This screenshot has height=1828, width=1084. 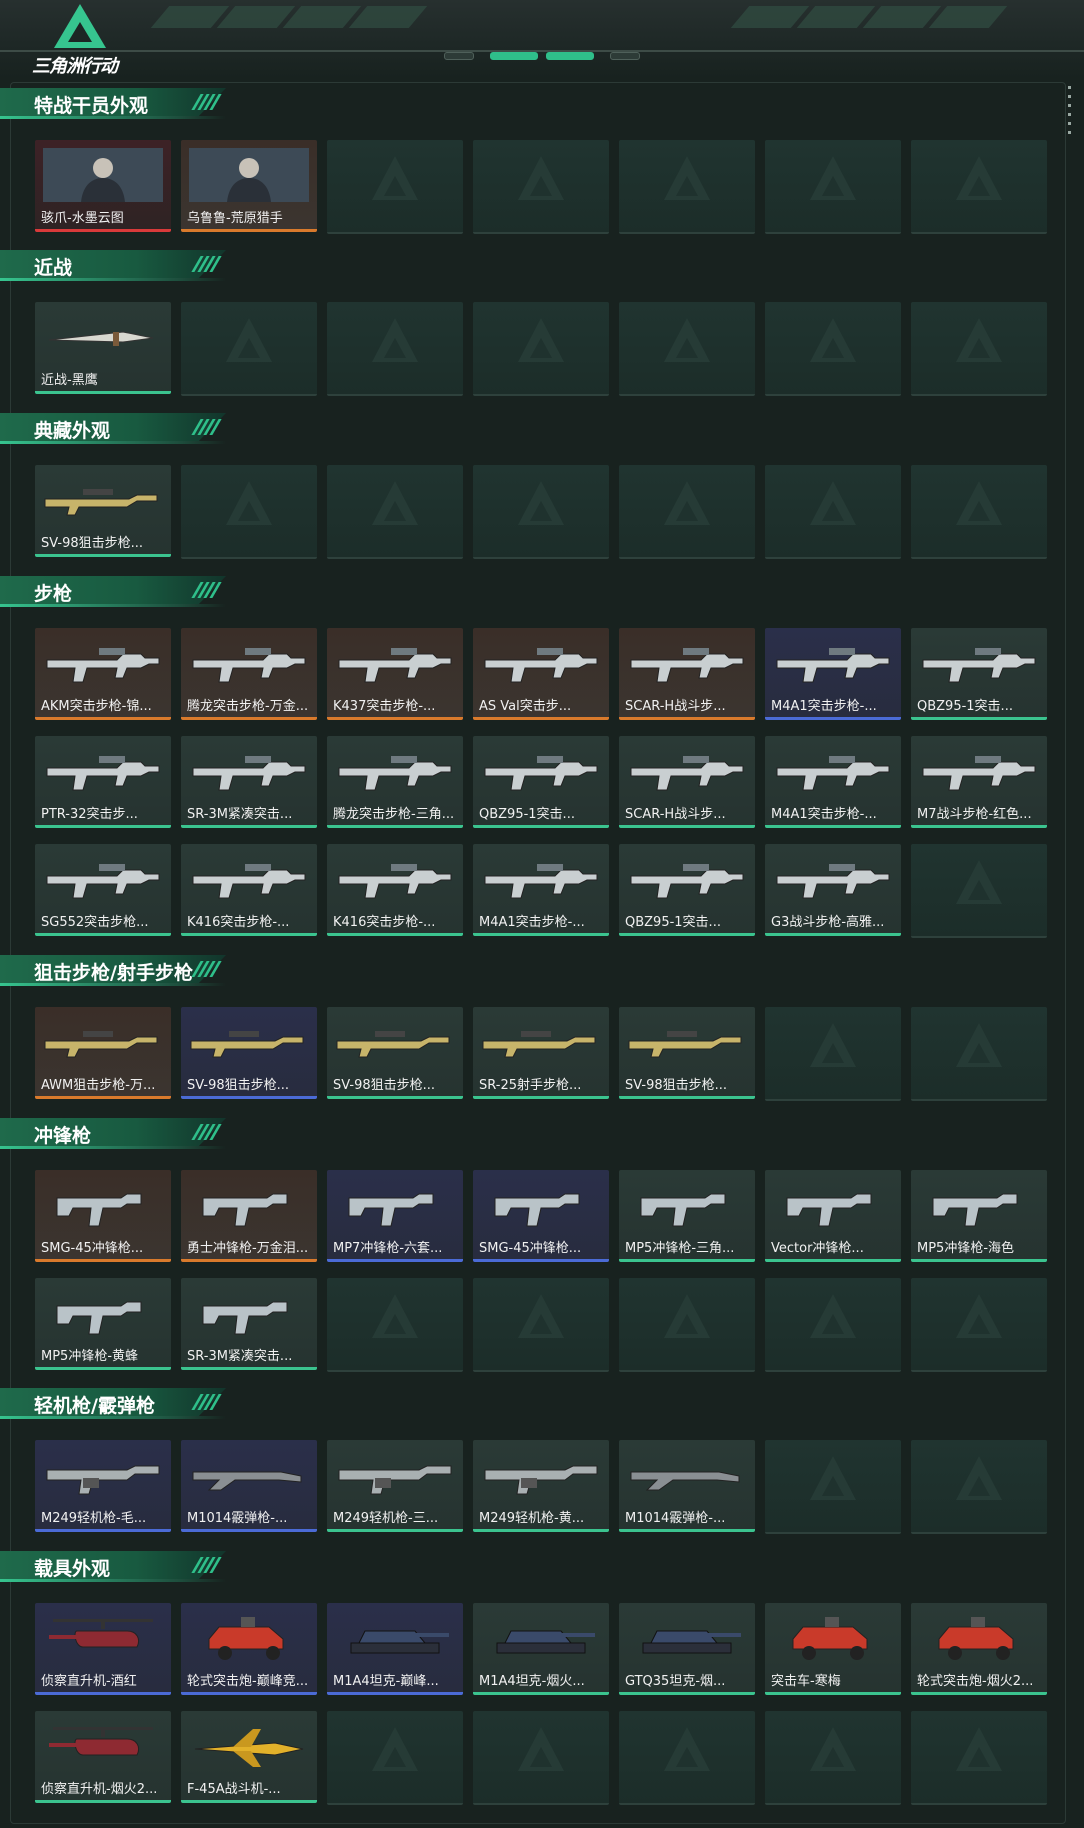 I want to click on item-card: 近战-黑鹰, so click(x=103, y=348).